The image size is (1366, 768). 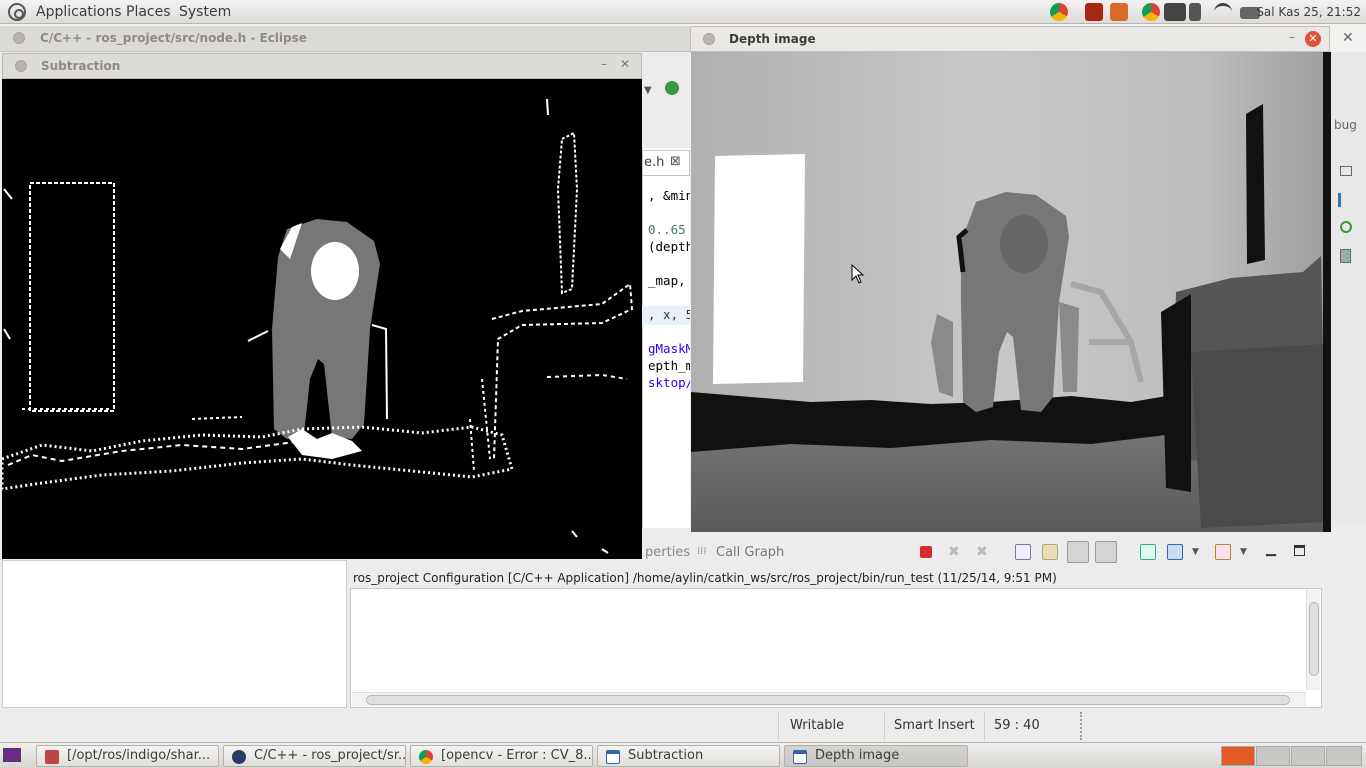 I want to click on left-view-pane, so click(x=174, y=634).